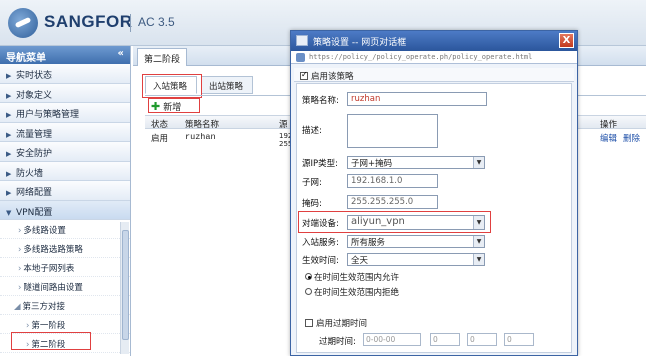 This screenshot has height=356, width=646. I want to click on sidebar-item-firewall: ▶ 防火墙, so click(65, 171).